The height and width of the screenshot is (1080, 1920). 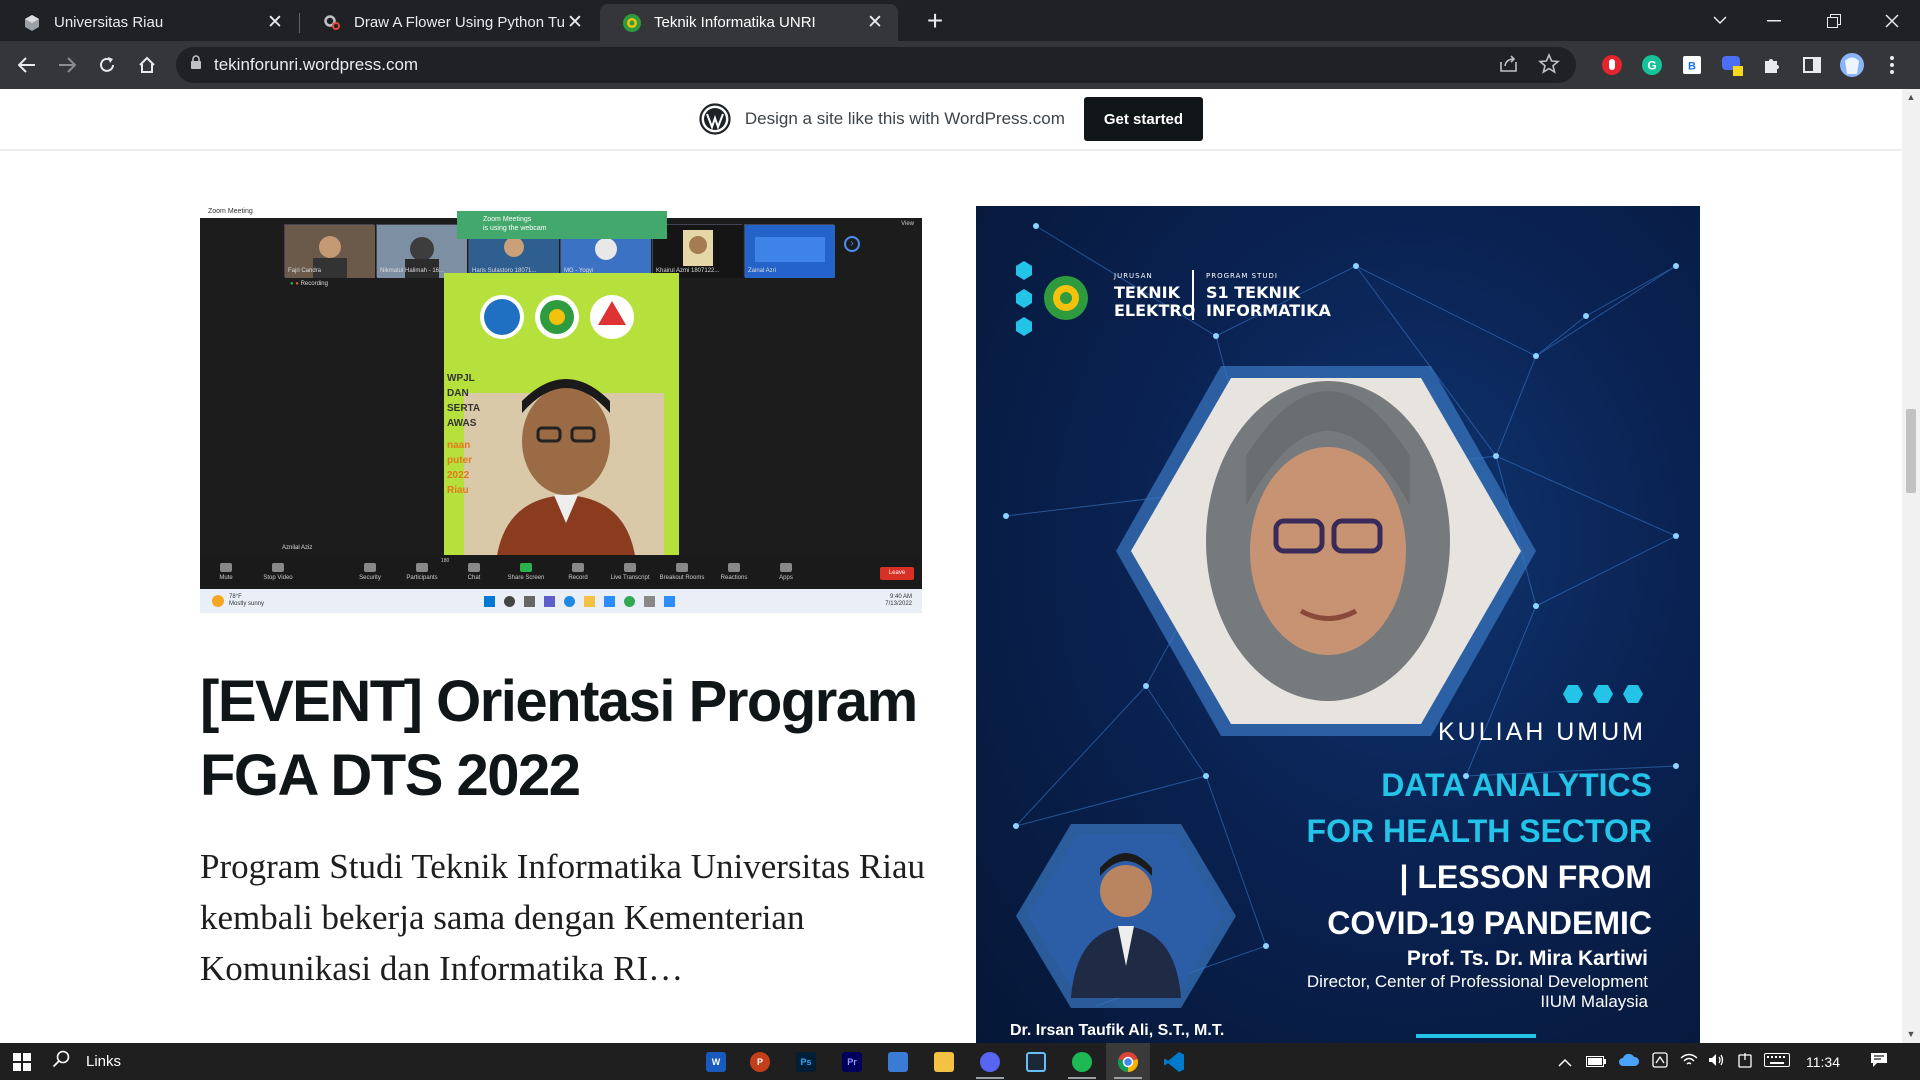 I want to click on page-scrollbar: ▲ ▼, so click(x=1911, y=566).